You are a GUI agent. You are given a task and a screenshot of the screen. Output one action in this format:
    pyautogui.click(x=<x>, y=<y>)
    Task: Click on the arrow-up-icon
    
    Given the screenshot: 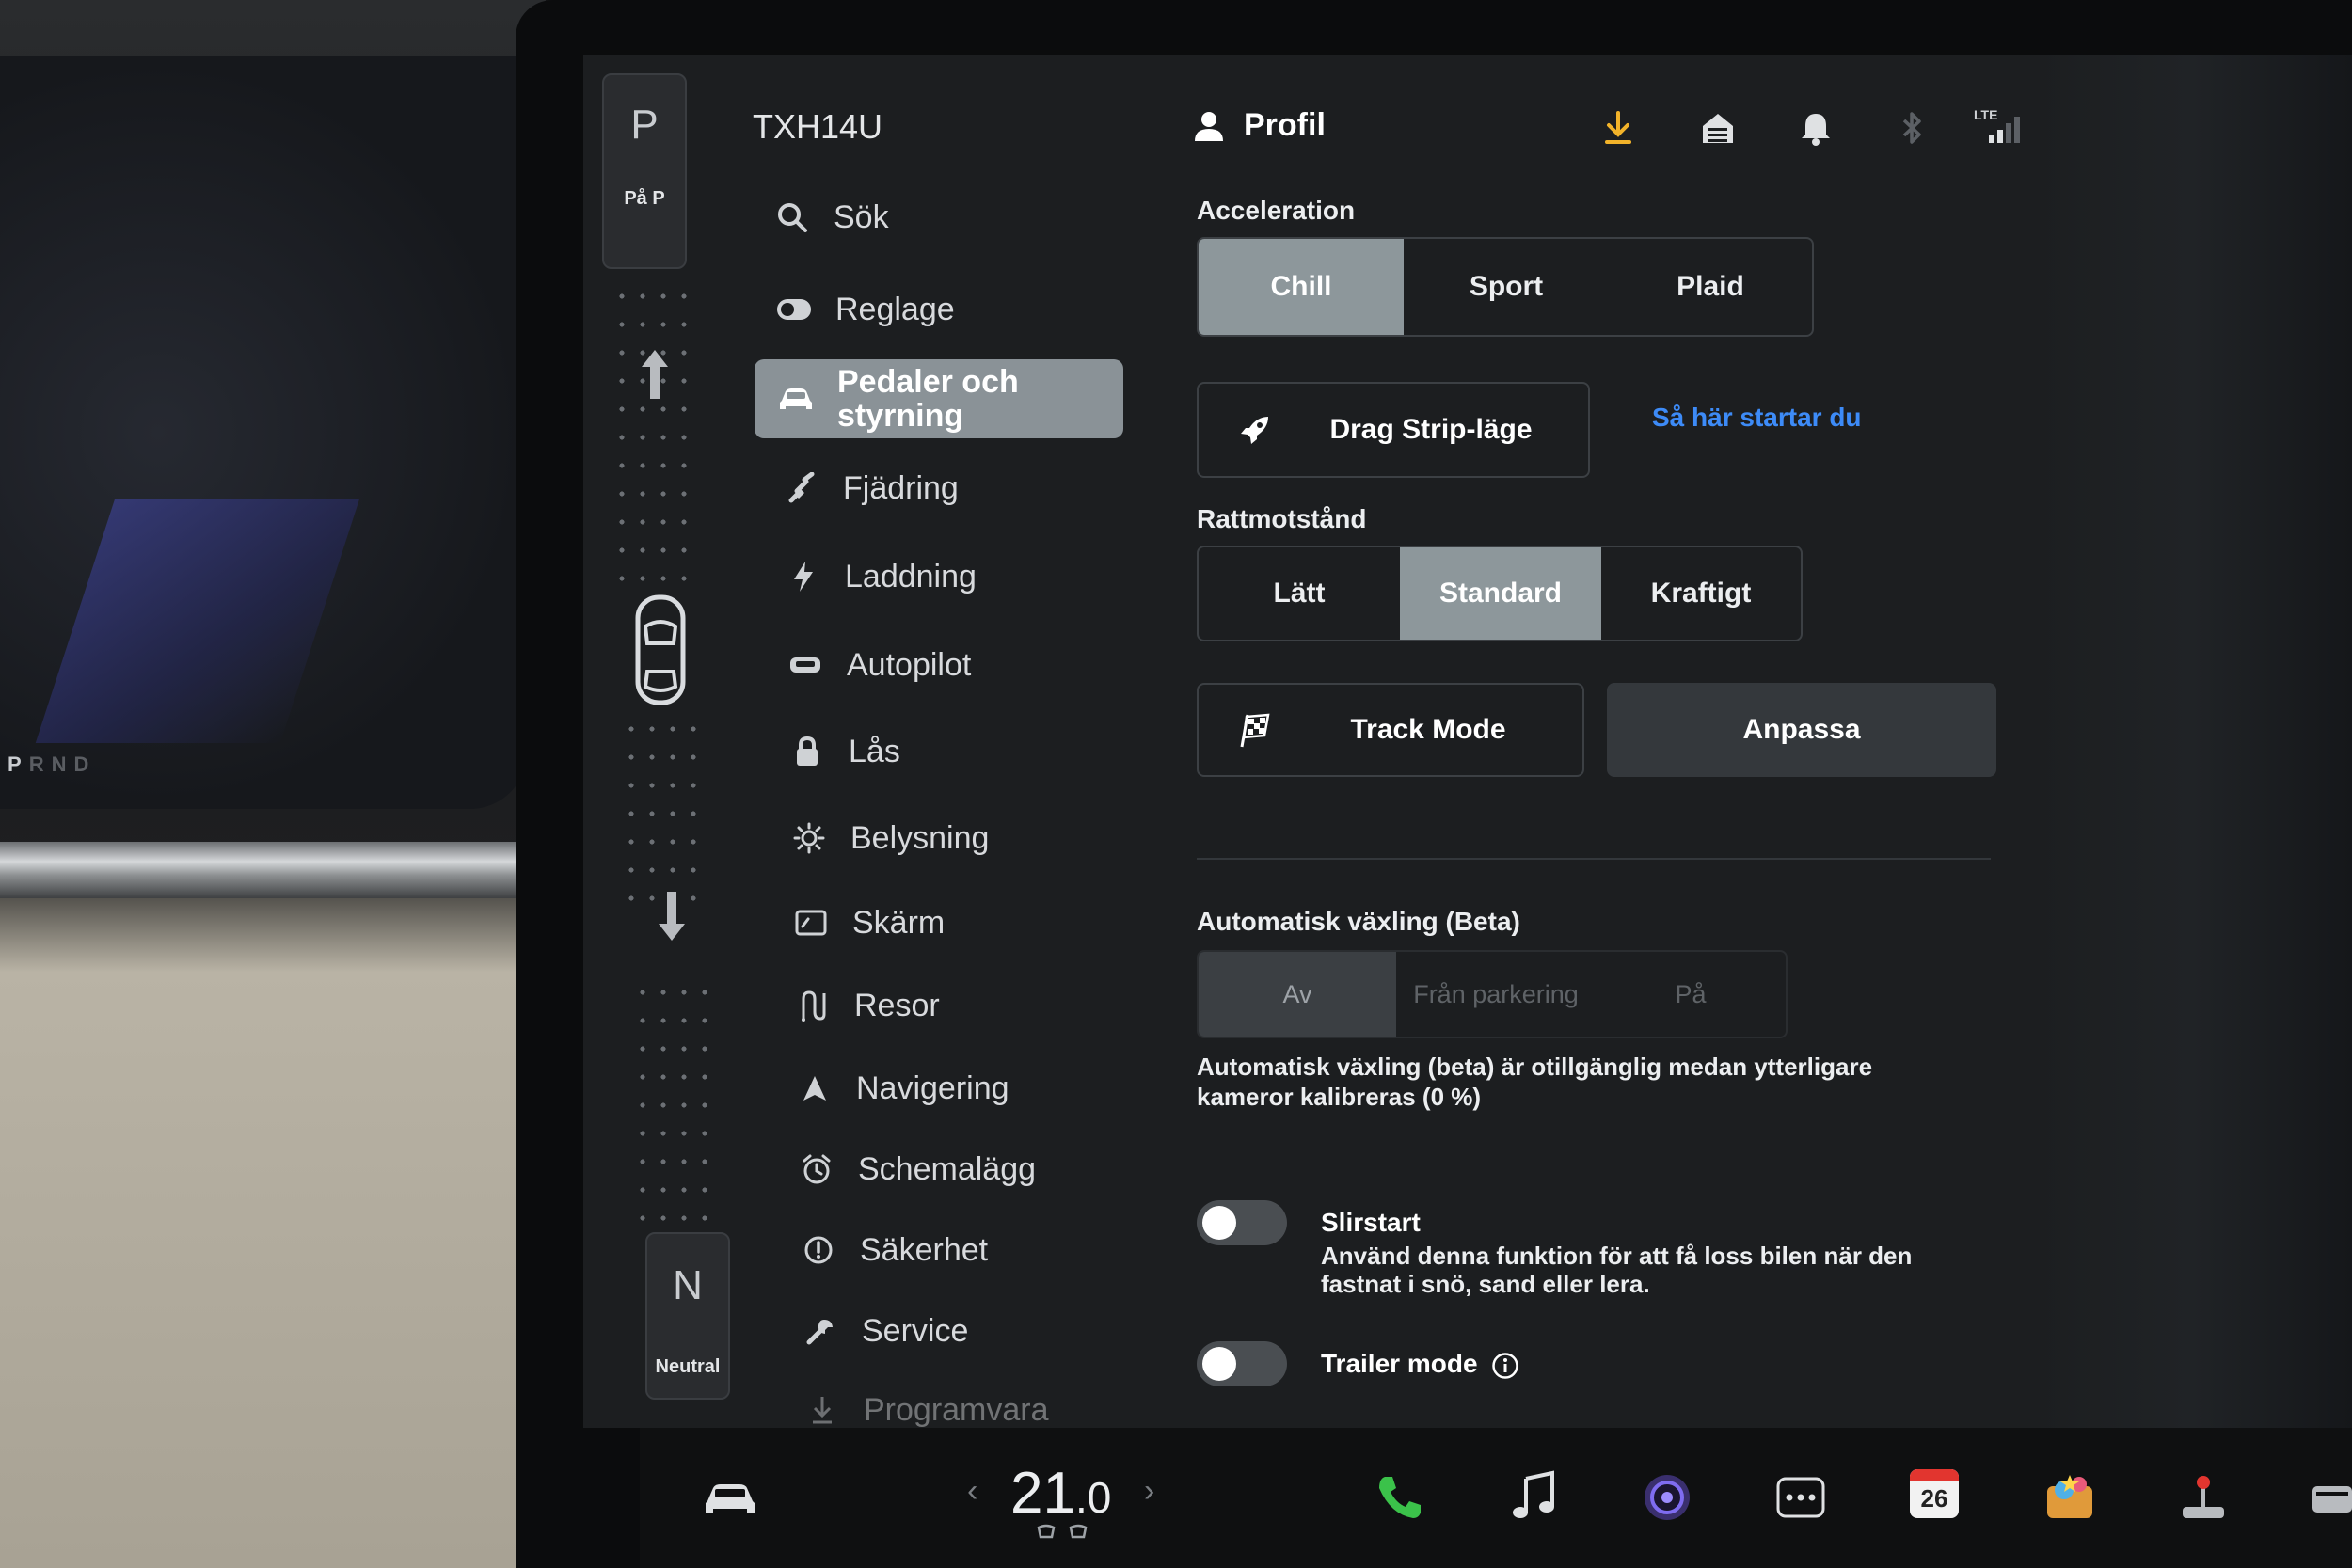 What is the action you would take?
    pyautogui.click(x=655, y=375)
    